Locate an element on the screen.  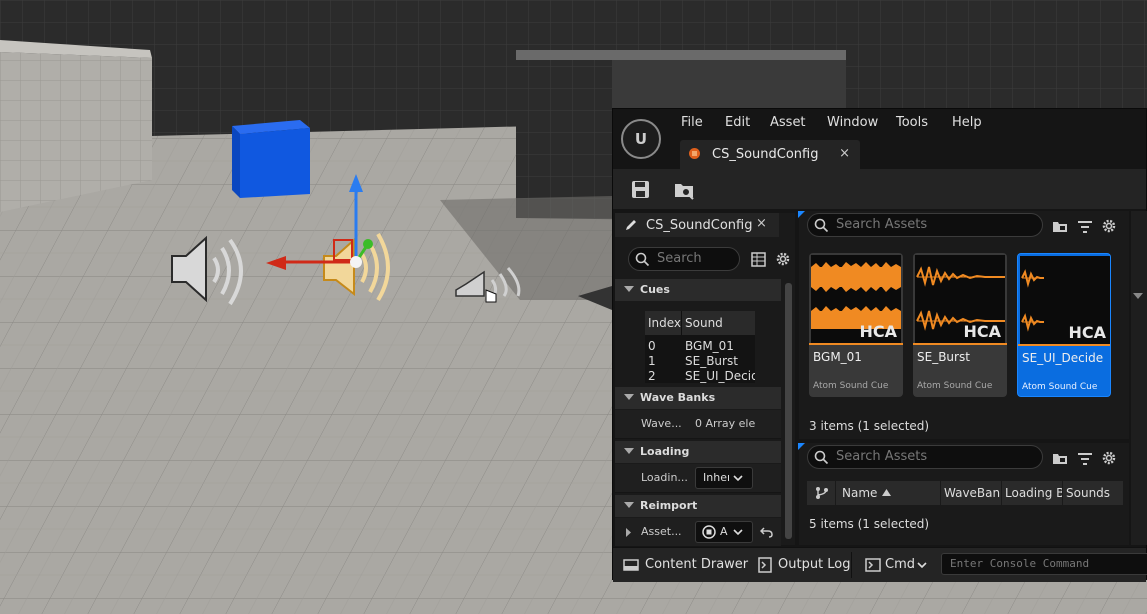
branch-icon is located at coordinates (822, 493).